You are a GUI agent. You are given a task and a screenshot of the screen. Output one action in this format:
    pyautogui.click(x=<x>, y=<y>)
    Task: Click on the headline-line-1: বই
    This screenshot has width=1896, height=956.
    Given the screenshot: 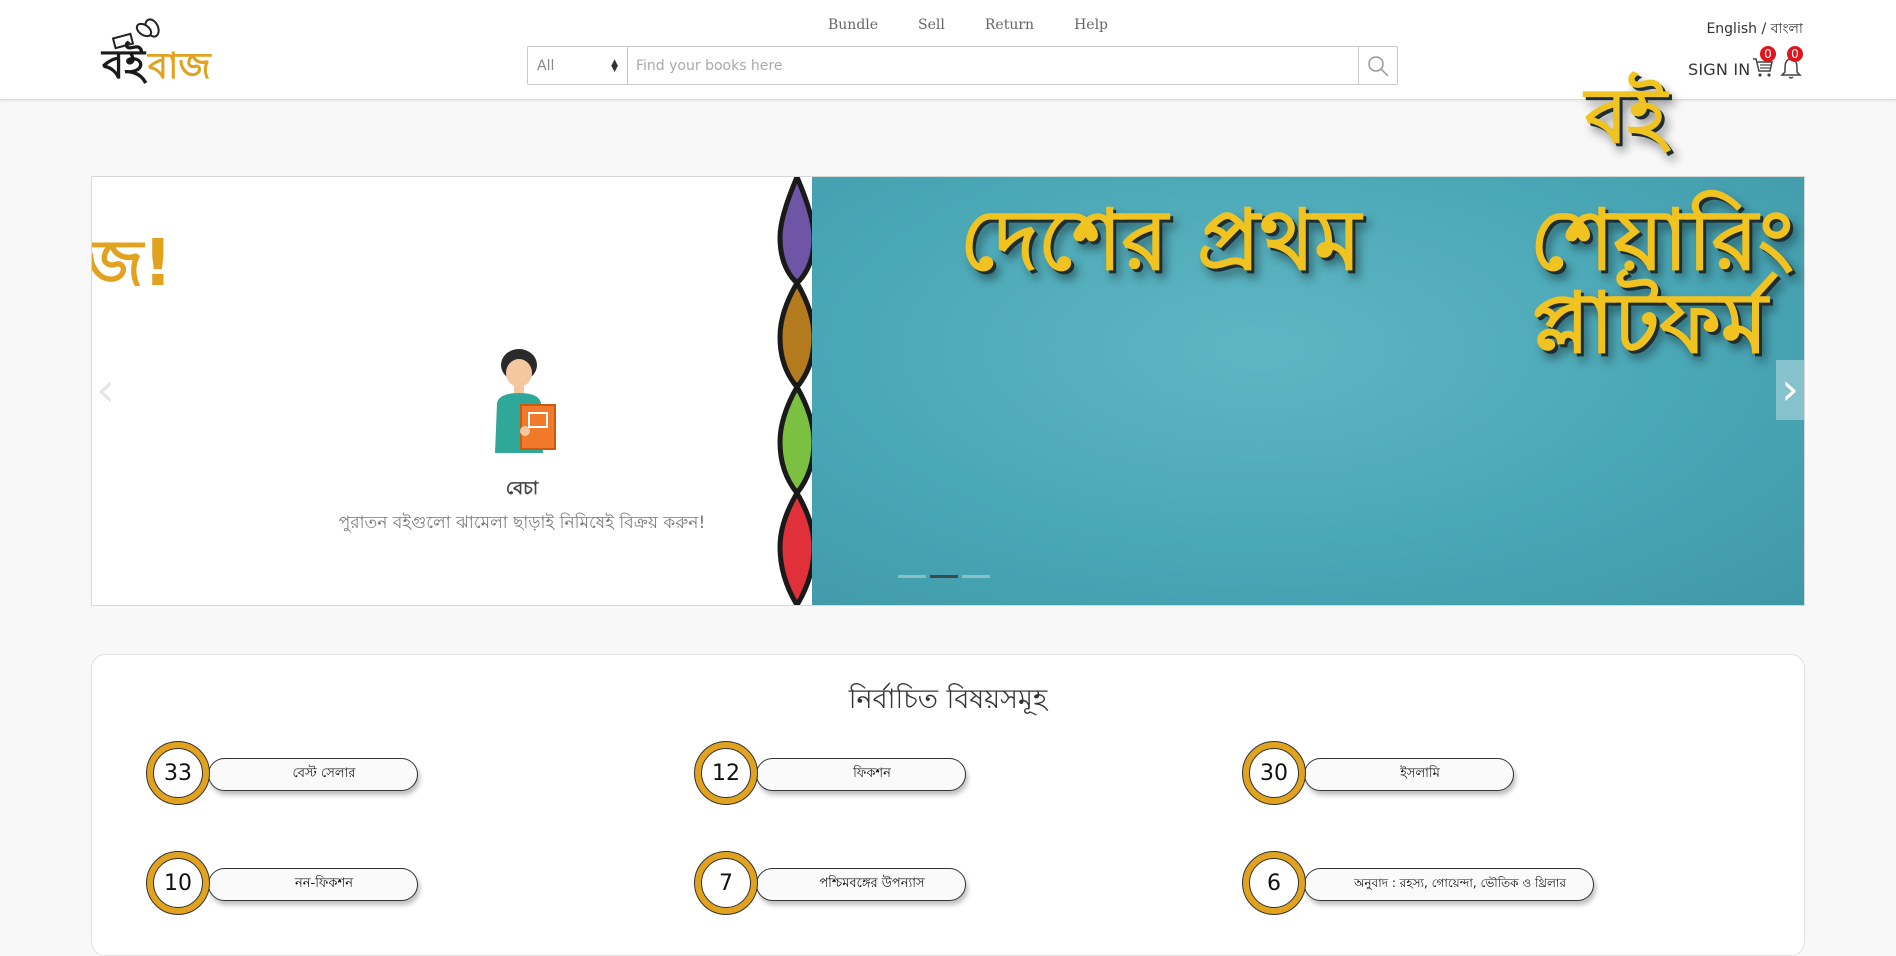 What is the action you would take?
    pyautogui.click(x=1626, y=115)
    